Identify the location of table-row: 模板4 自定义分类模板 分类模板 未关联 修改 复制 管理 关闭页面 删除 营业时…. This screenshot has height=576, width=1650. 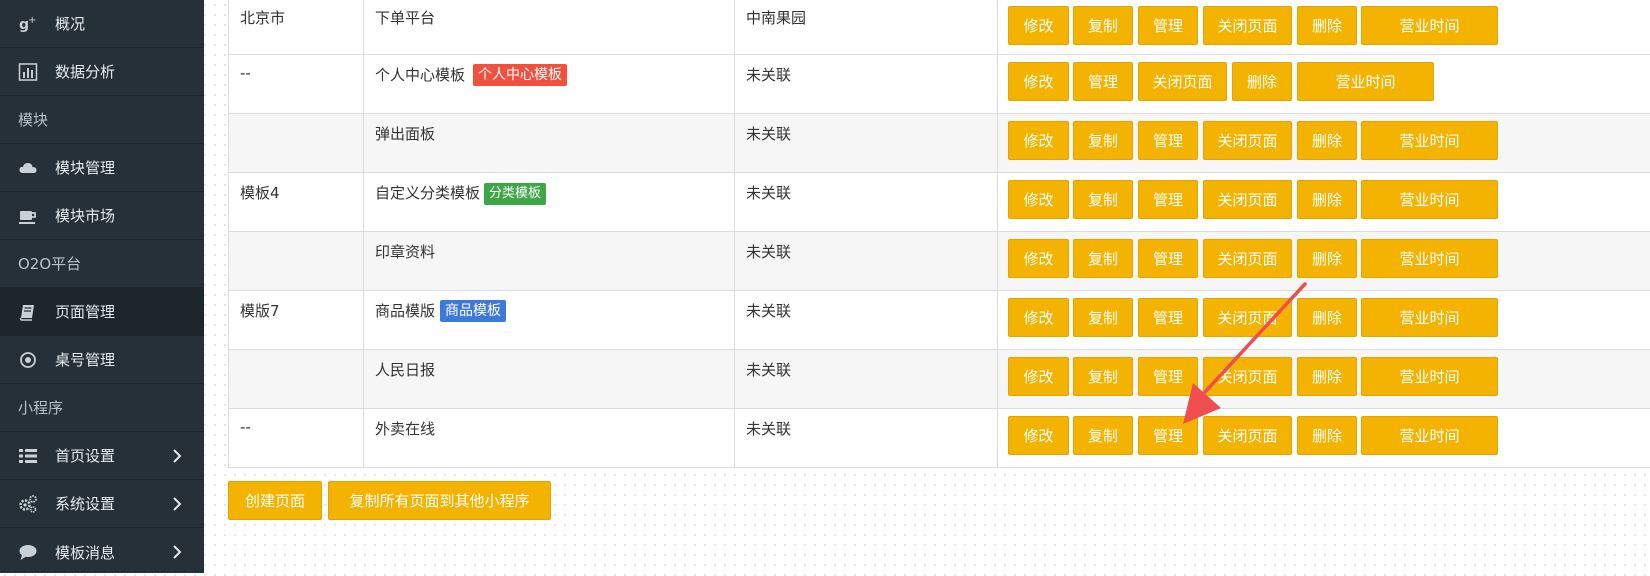
(939, 201).